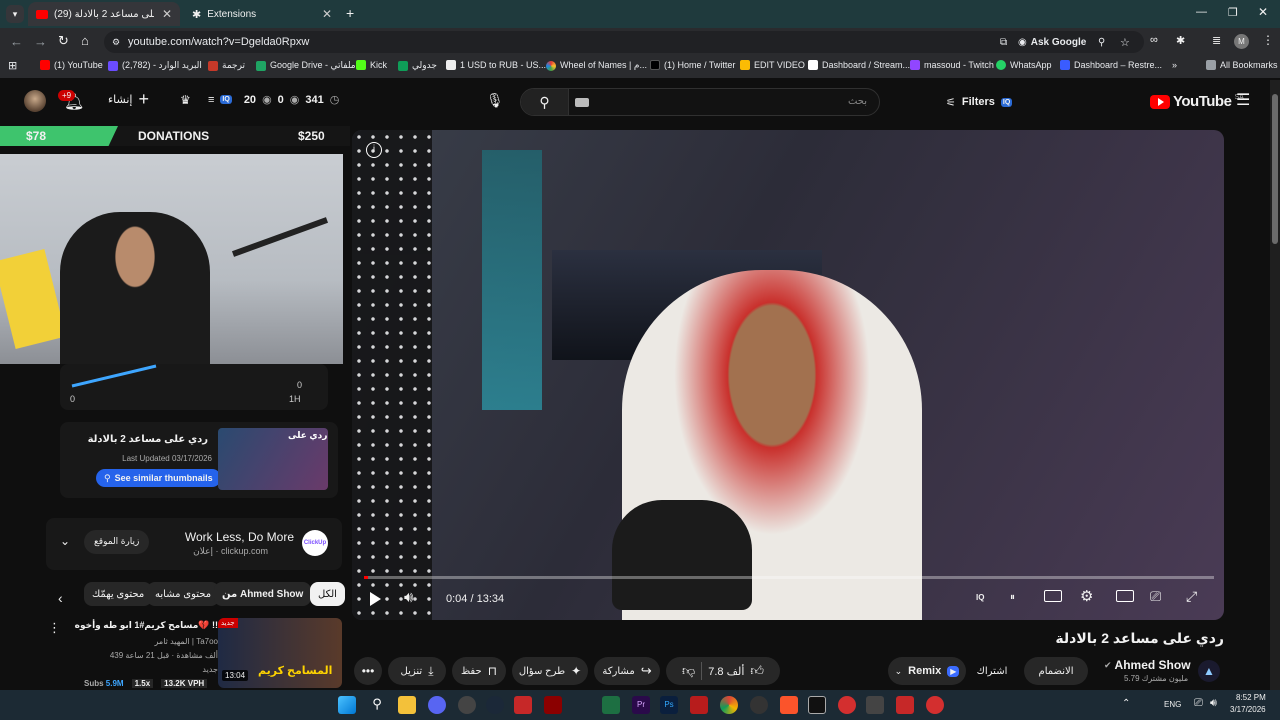  Describe the element at coordinates (582, 102) in the screenshot. I see `keyboard-icon` at that location.